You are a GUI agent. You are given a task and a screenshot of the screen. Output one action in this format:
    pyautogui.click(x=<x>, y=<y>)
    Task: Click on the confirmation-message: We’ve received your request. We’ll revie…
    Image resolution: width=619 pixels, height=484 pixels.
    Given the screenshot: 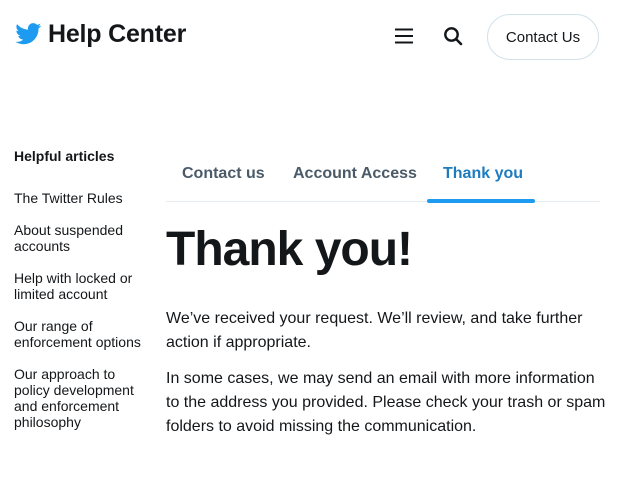 What is the action you would take?
    pyautogui.click(x=374, y=330)
    